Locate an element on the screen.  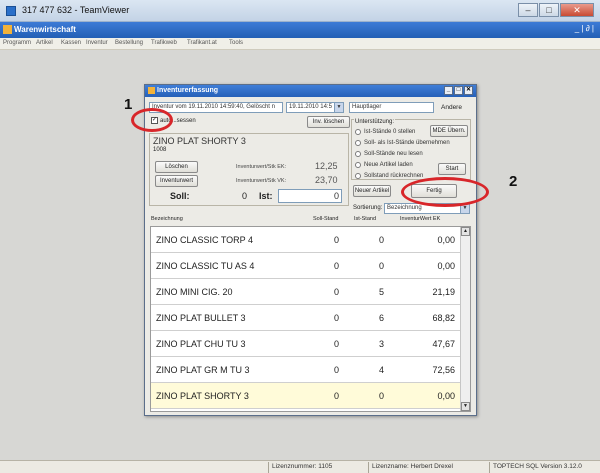
ist-label: Ist: is located at coordinates (266, 196).